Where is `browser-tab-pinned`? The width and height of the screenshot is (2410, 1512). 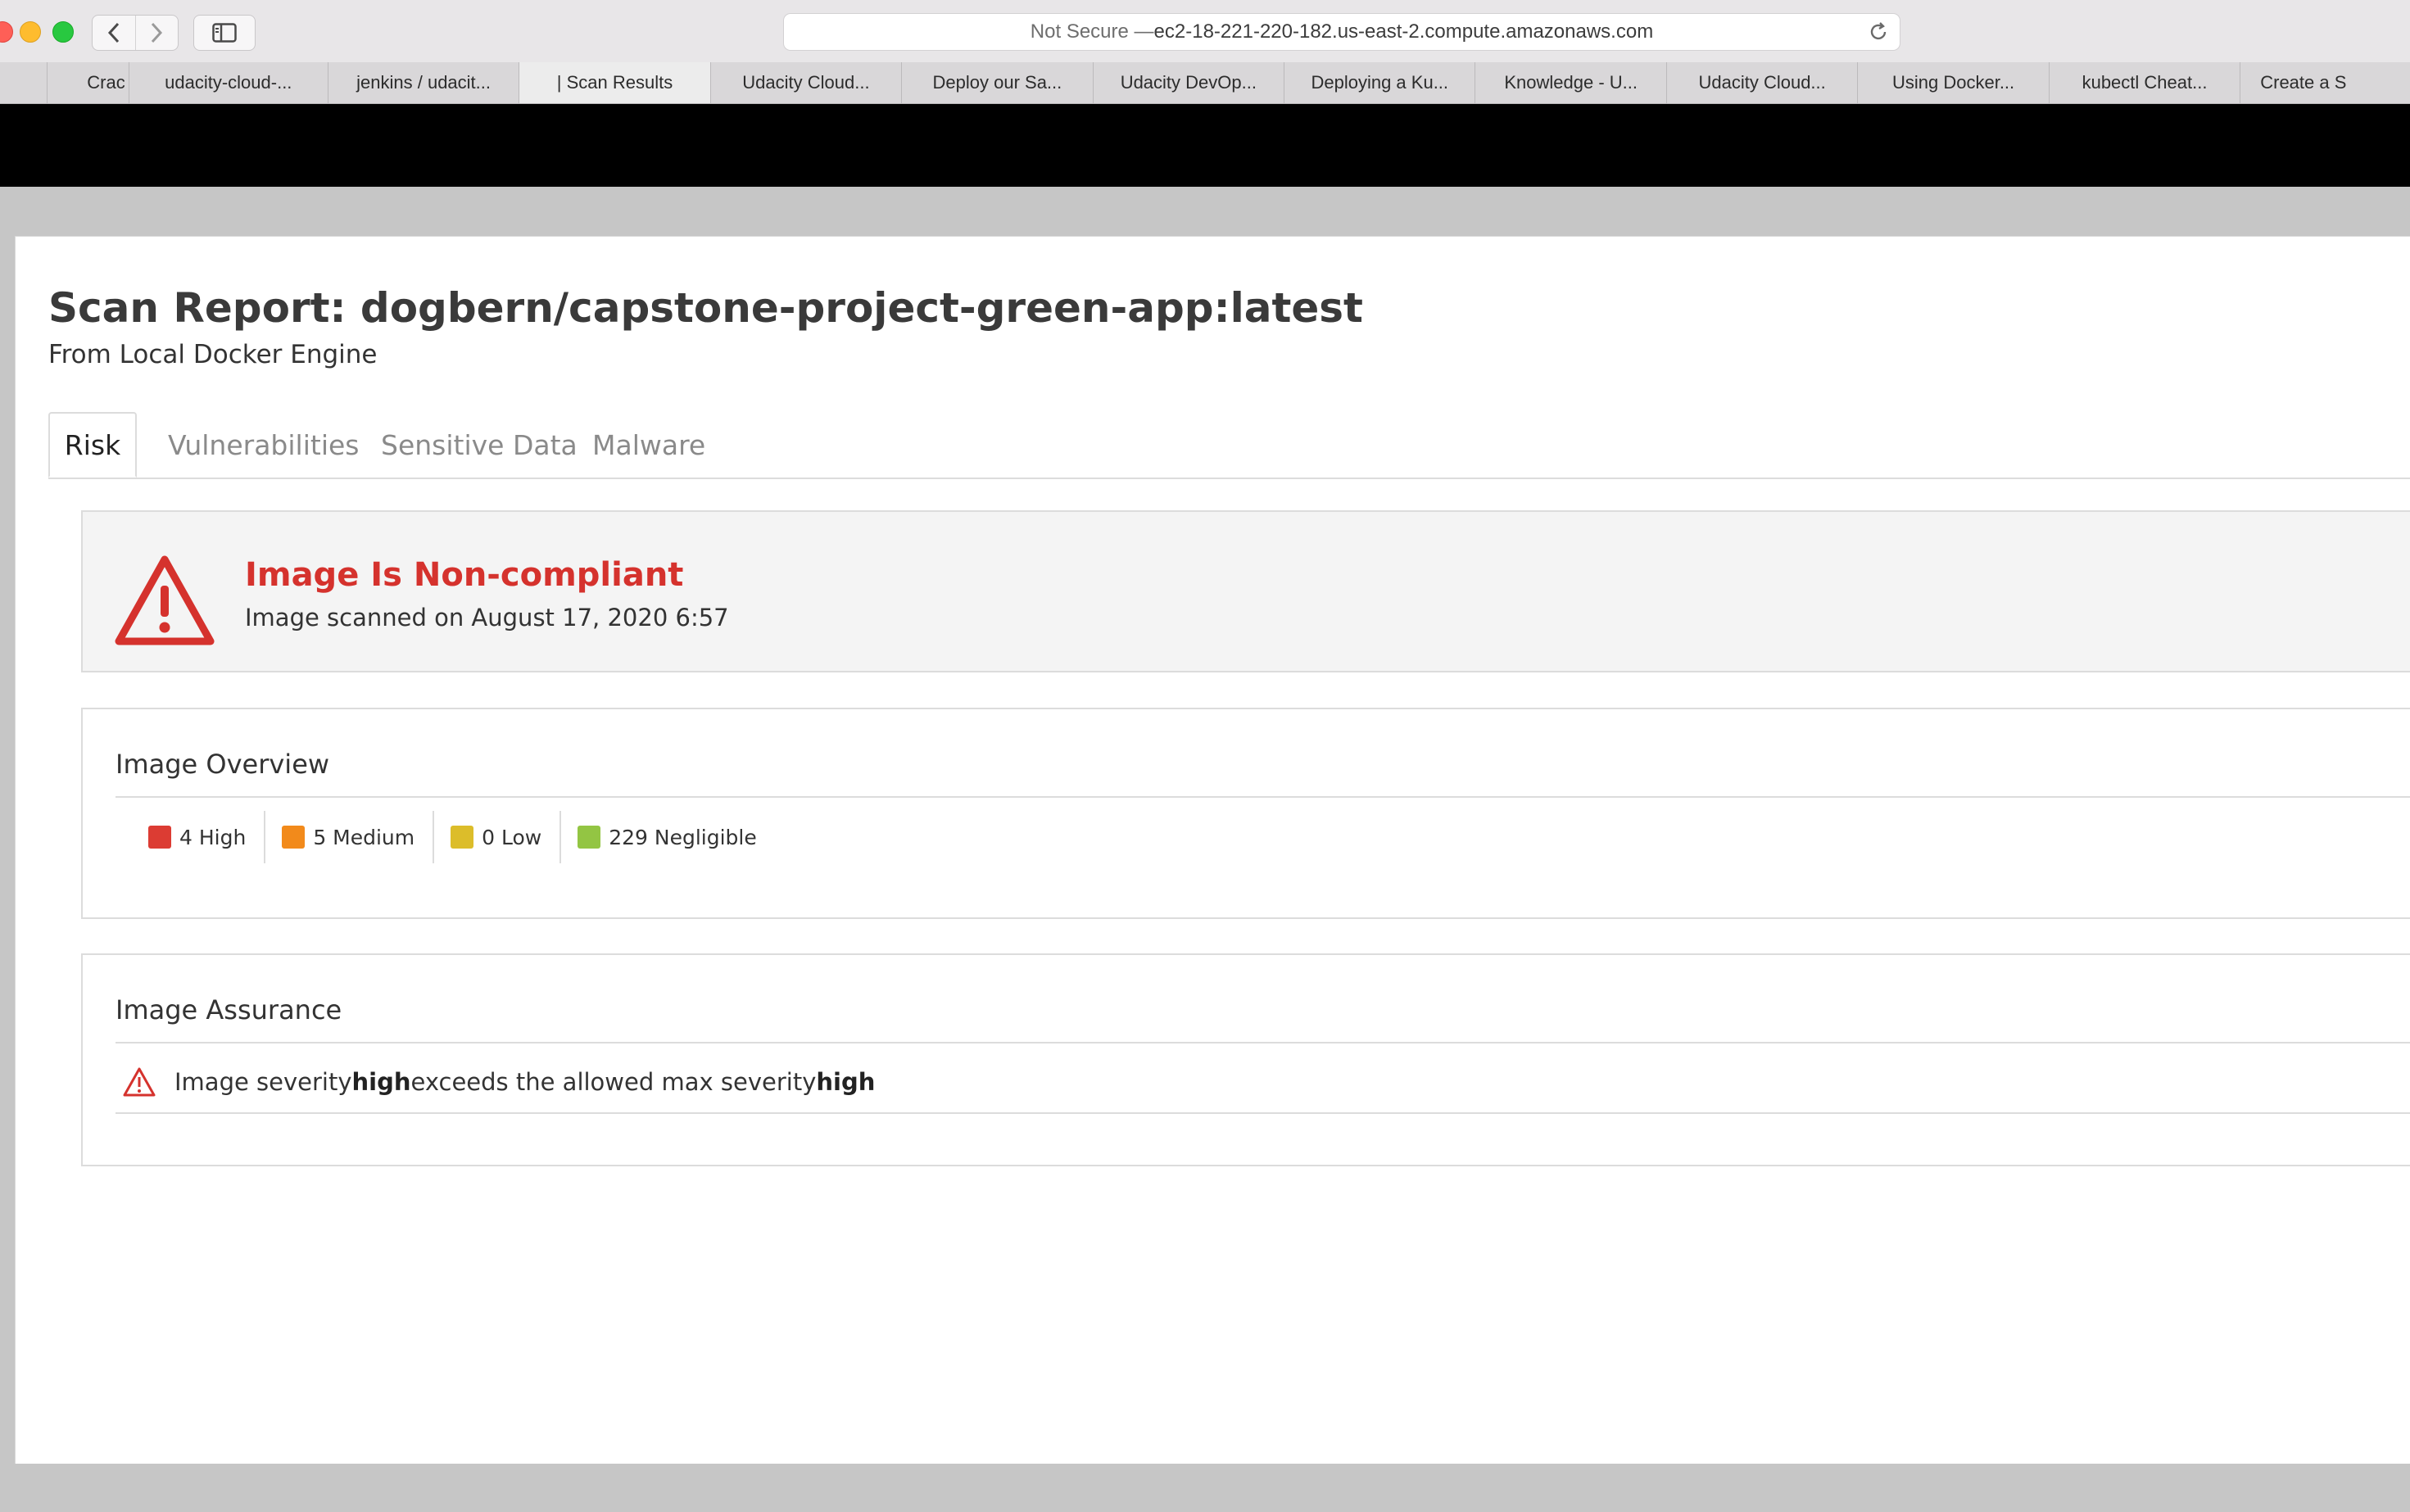 browser-tab-pinned is located at coordinates (24, 83).